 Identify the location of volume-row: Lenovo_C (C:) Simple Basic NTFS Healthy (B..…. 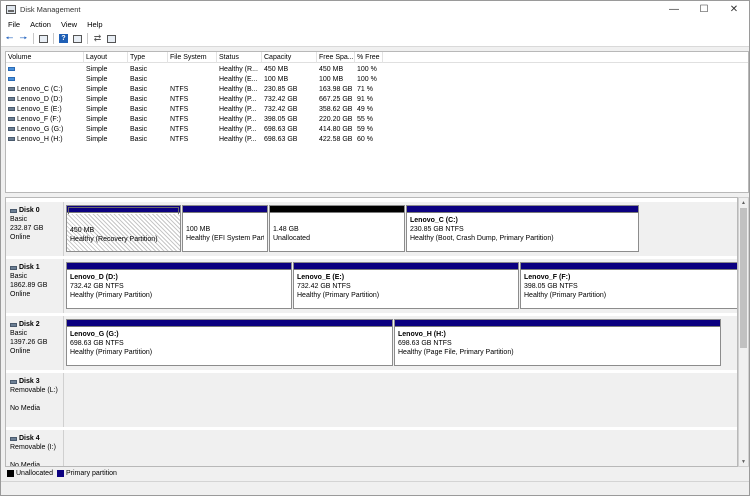
(377, 90).